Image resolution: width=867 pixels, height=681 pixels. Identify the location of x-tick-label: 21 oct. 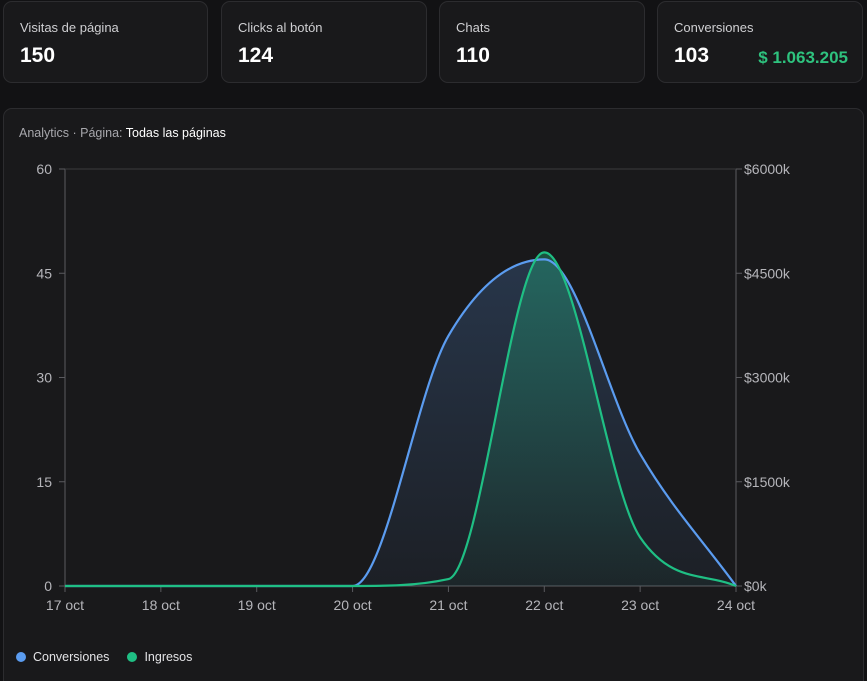
(448, 605).